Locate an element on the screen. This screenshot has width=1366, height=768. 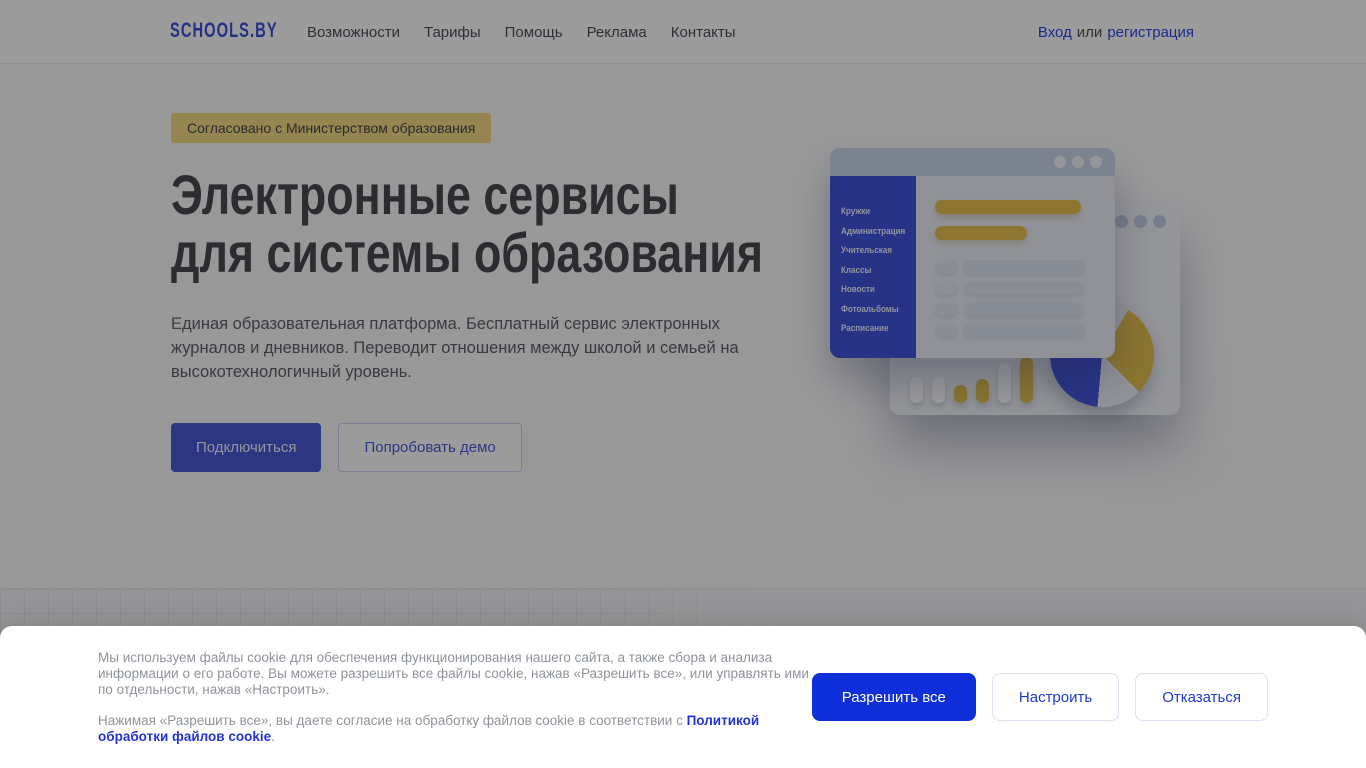
cookie-paragraph-2-suffix: . is located at coordinates (273, 736).